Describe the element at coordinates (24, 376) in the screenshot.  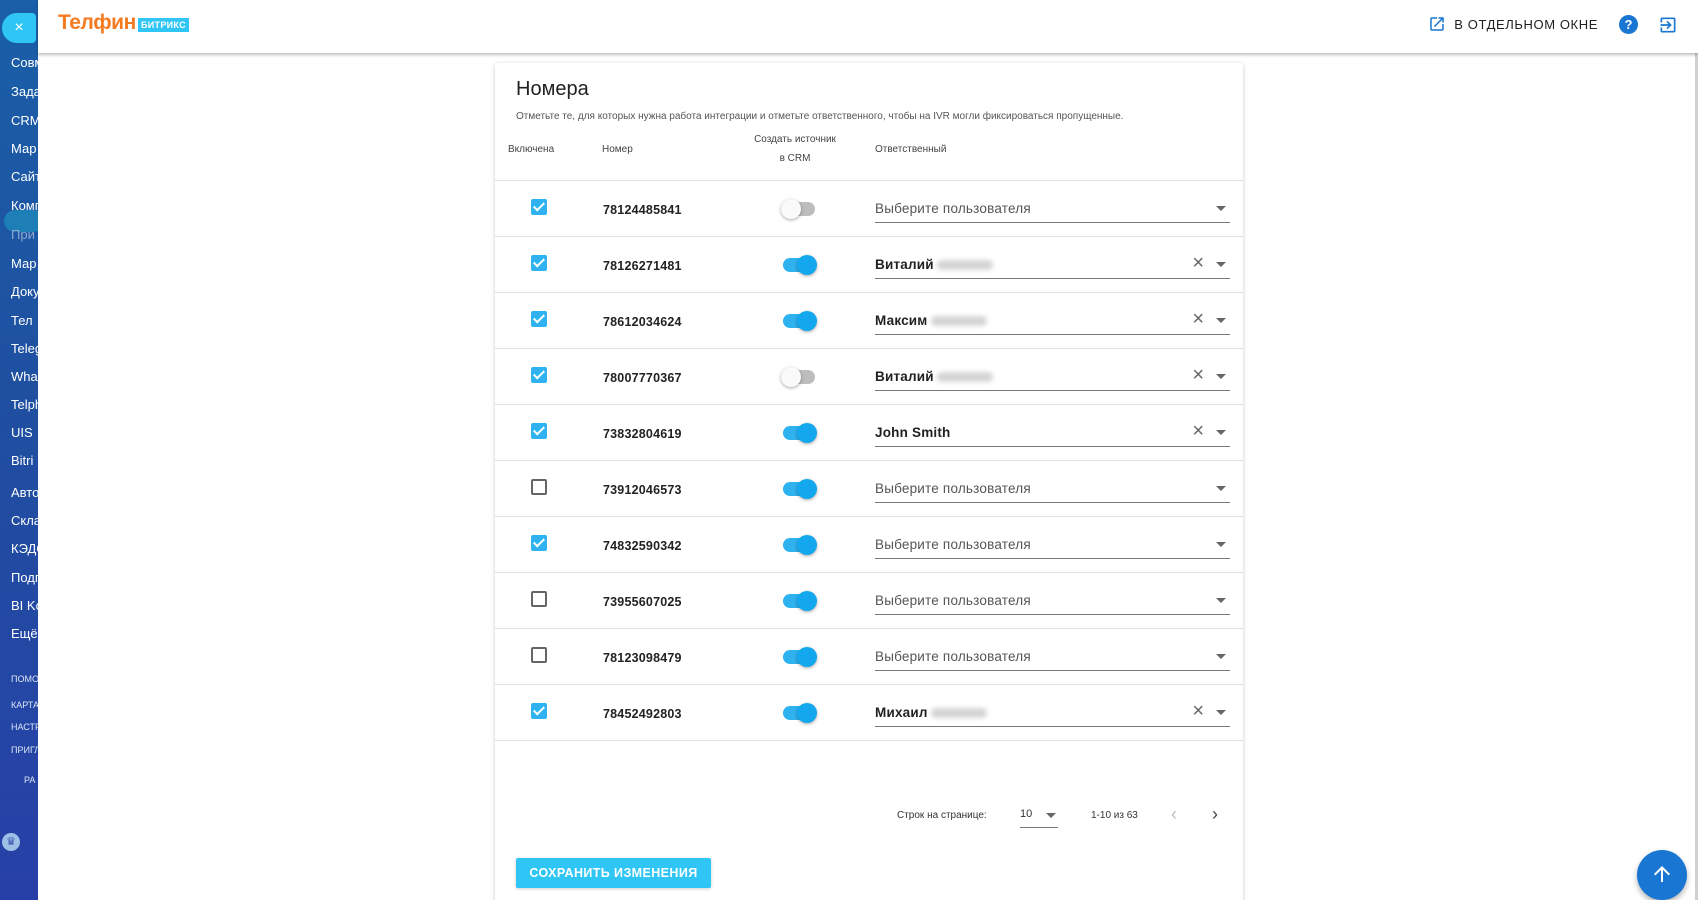
I see `sidebar-item: Wha` at that location.